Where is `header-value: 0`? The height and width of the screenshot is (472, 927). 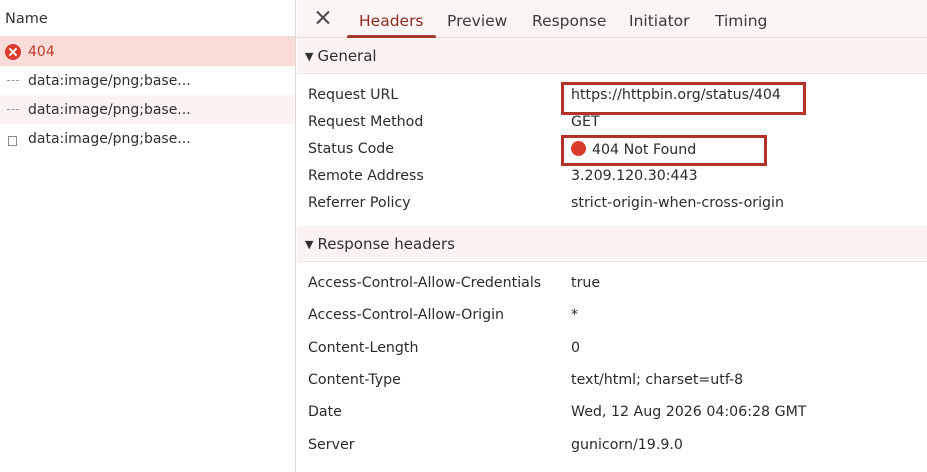
header-value: 0 is located at coordinates (575, 348).